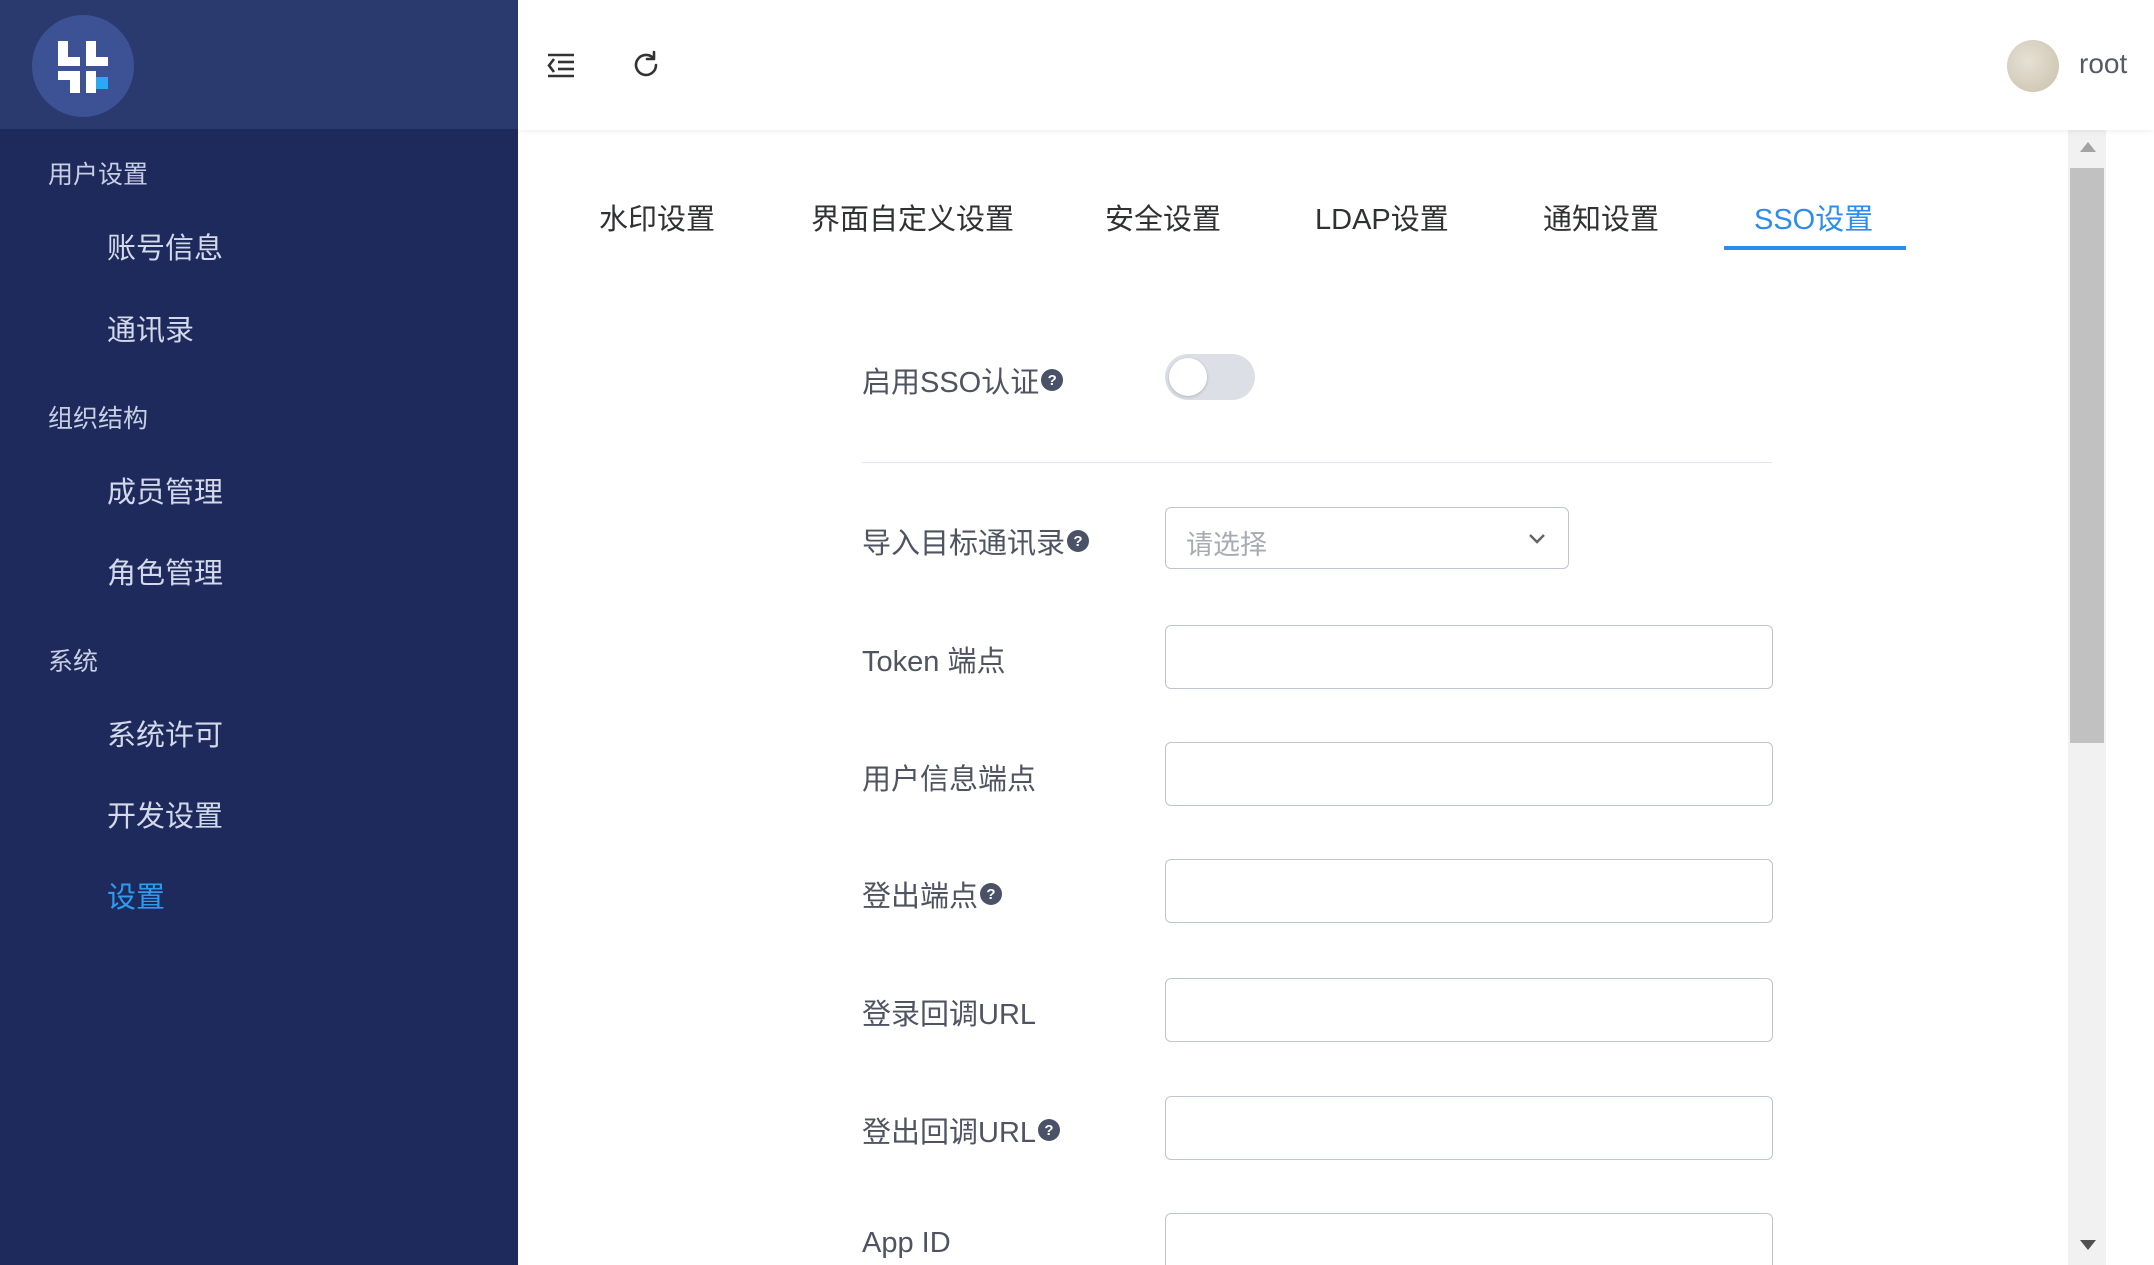 The width and height of the screenshot is (2154, 1265). I want to click on tab-sso: SSO设置, so click(1813, 217).